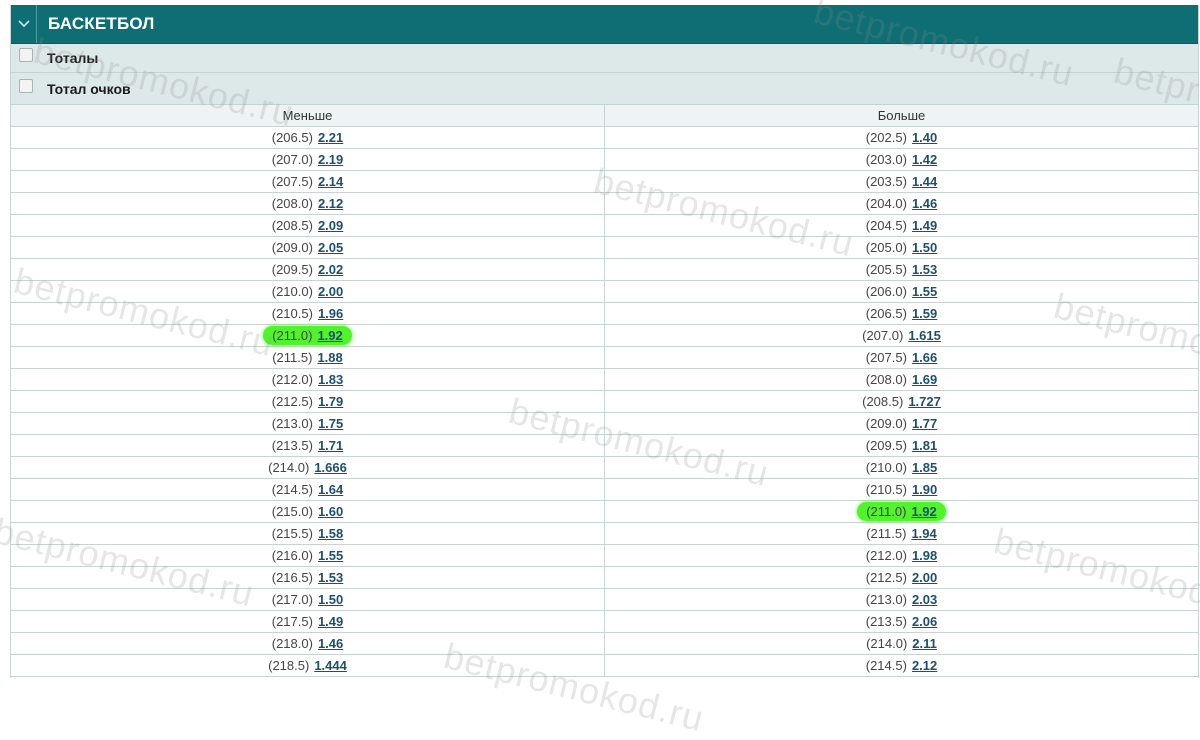 The image size is (1200, 740). I want to click on odds-table-header: Меньше Больше, so click(604, 116).